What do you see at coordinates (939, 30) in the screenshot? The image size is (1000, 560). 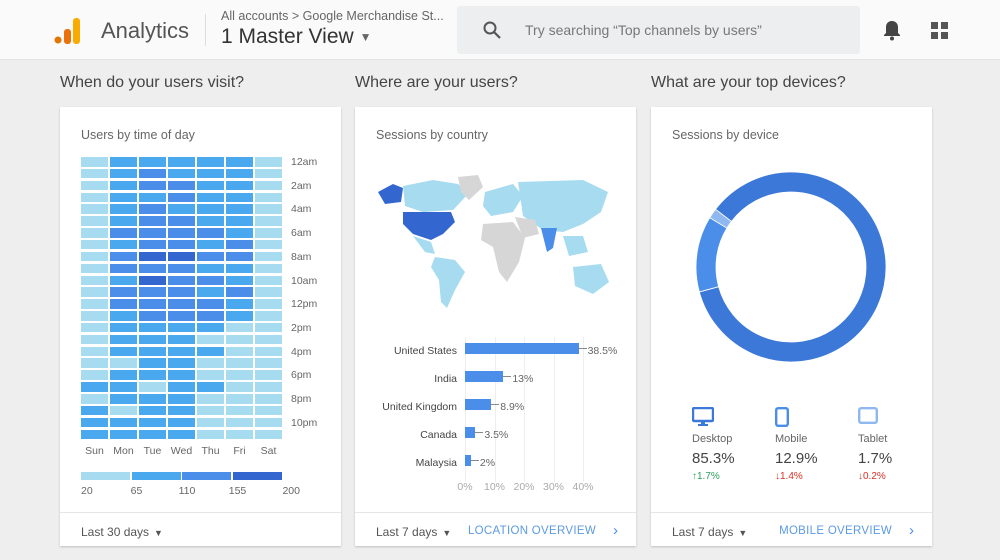 I see `apps-grid-icon` at bounding box center [939, 30].